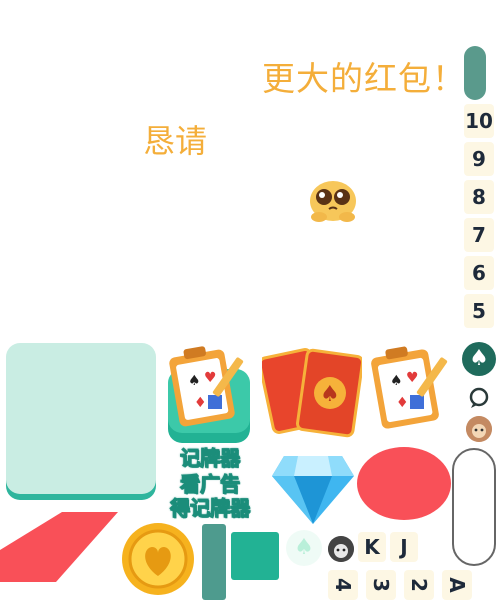 The width and height of the screenshot is (500, 603). What do you see at coordinates (479, 398) in the screenshot?
I see `chat-icon` at bounding box center [479, 398].